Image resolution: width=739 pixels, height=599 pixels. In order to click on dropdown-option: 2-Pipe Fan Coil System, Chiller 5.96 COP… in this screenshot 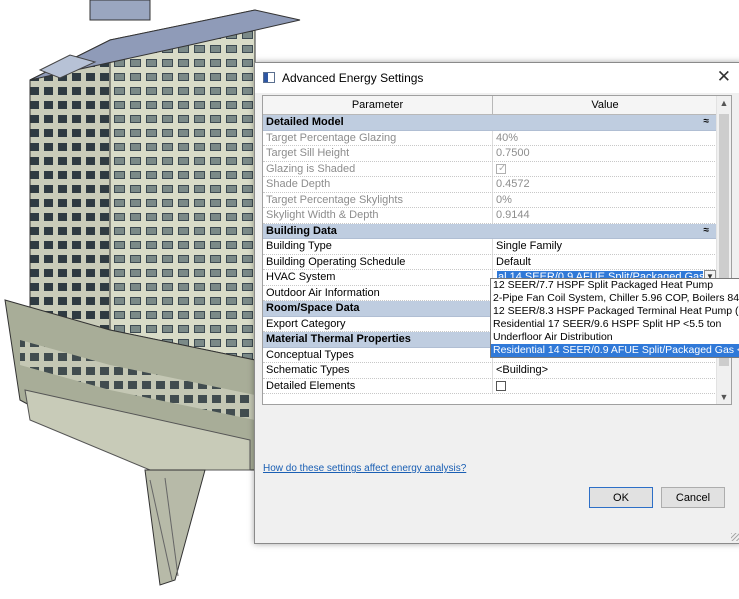, I will do `click(615, 298)`.